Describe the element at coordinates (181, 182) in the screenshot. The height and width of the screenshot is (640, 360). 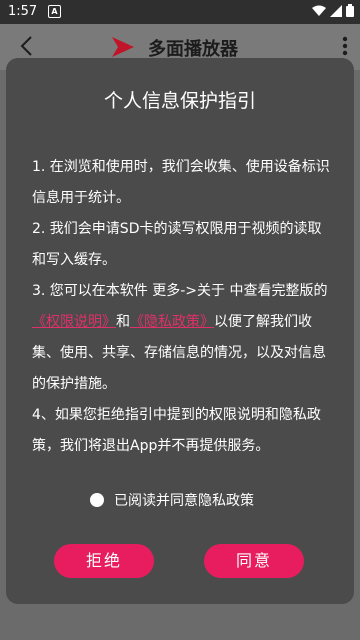
I see `paragraph-1: 1. 在浏览和使用时，我们会收集、使用设备标识信息用于统计。` at that location.